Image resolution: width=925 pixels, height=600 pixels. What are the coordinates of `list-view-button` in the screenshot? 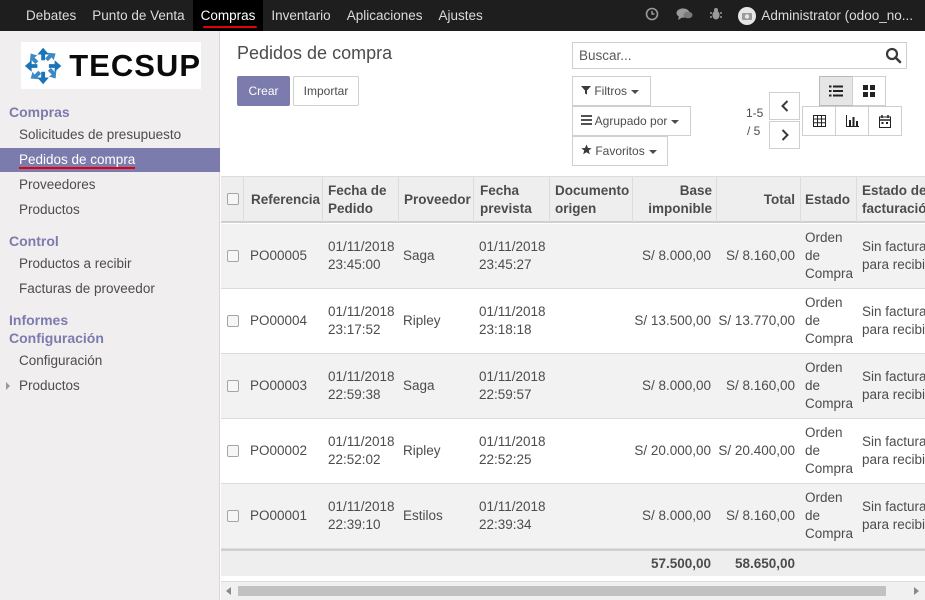 It's located at (836, 91).